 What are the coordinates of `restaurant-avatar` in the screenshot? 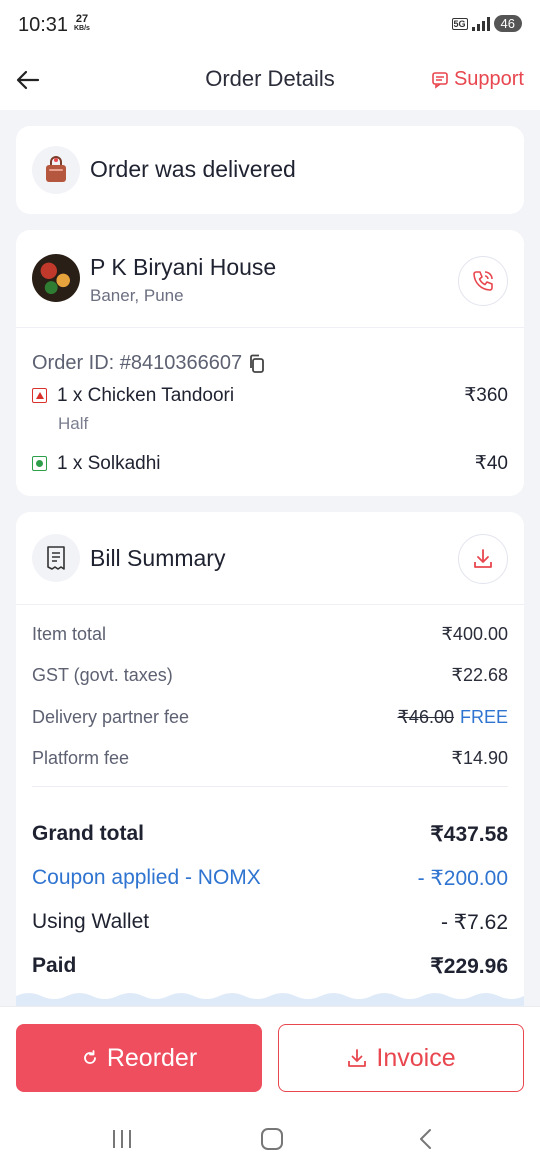 It's located at (56, 278).